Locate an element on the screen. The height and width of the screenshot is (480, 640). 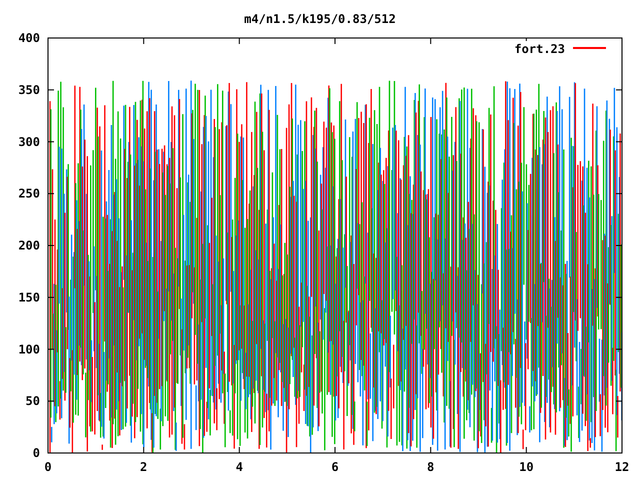
y-tick-label: 150 is located at coordinates (29, 297).